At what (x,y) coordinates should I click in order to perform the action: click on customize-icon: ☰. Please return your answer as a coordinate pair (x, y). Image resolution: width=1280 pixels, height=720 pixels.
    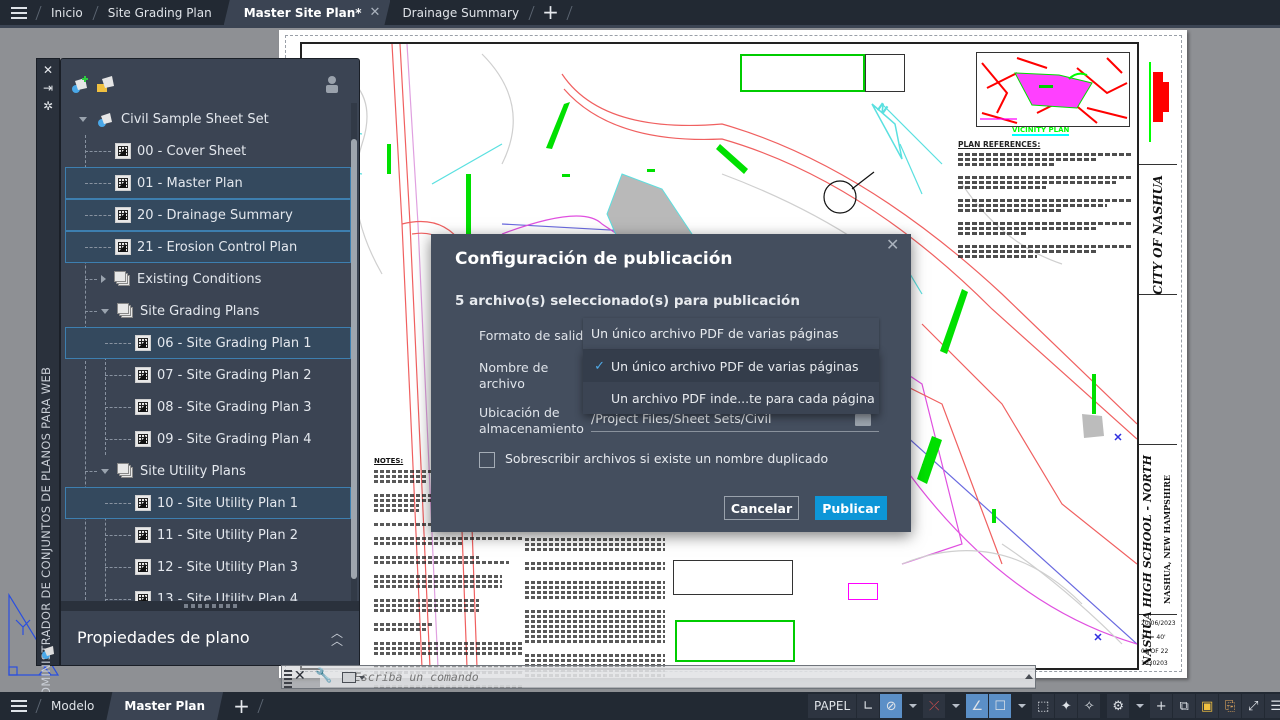
    Looking at the image, I should click on (1272, 706).